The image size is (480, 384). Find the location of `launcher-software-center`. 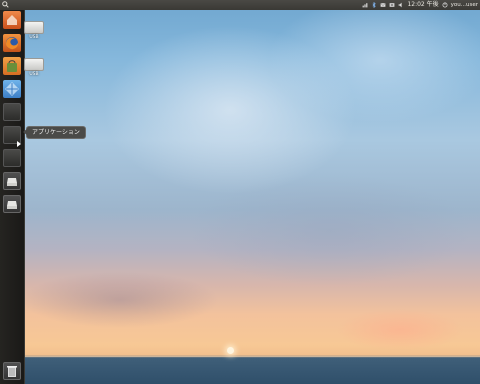

launcher-software-center is located at coordinates (12, 66).